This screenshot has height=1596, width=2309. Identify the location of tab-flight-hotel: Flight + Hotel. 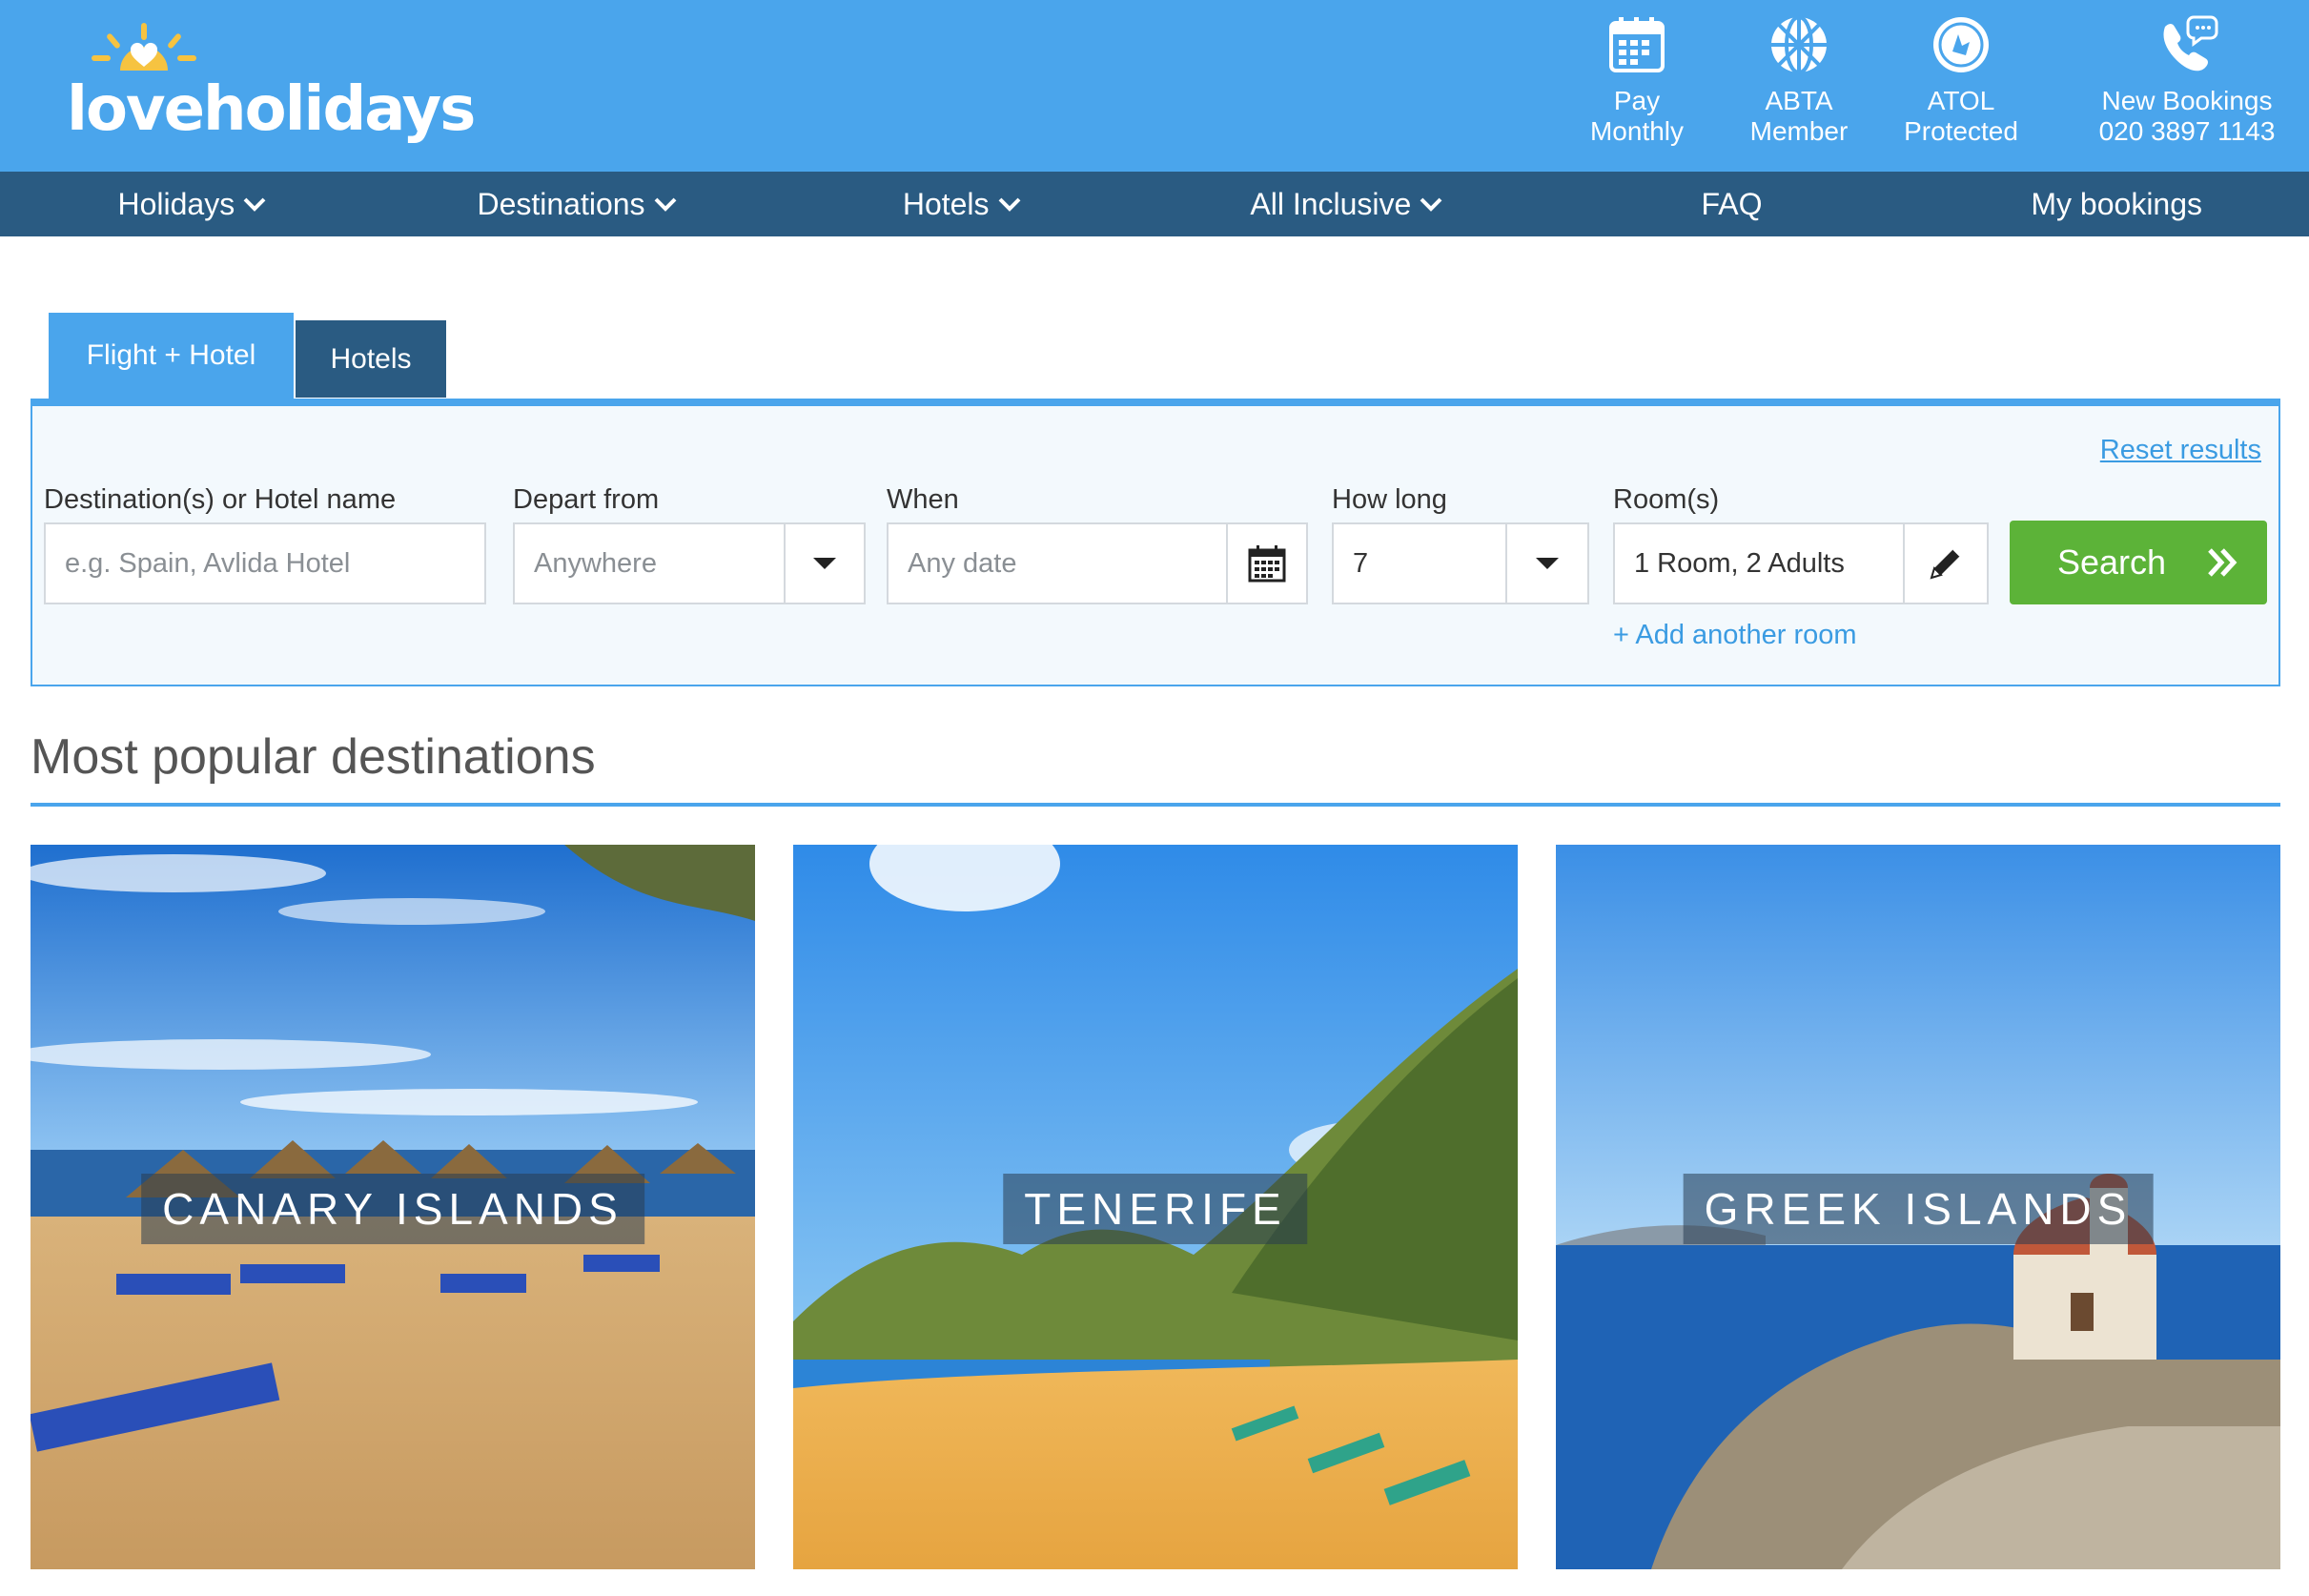
(171, 356).